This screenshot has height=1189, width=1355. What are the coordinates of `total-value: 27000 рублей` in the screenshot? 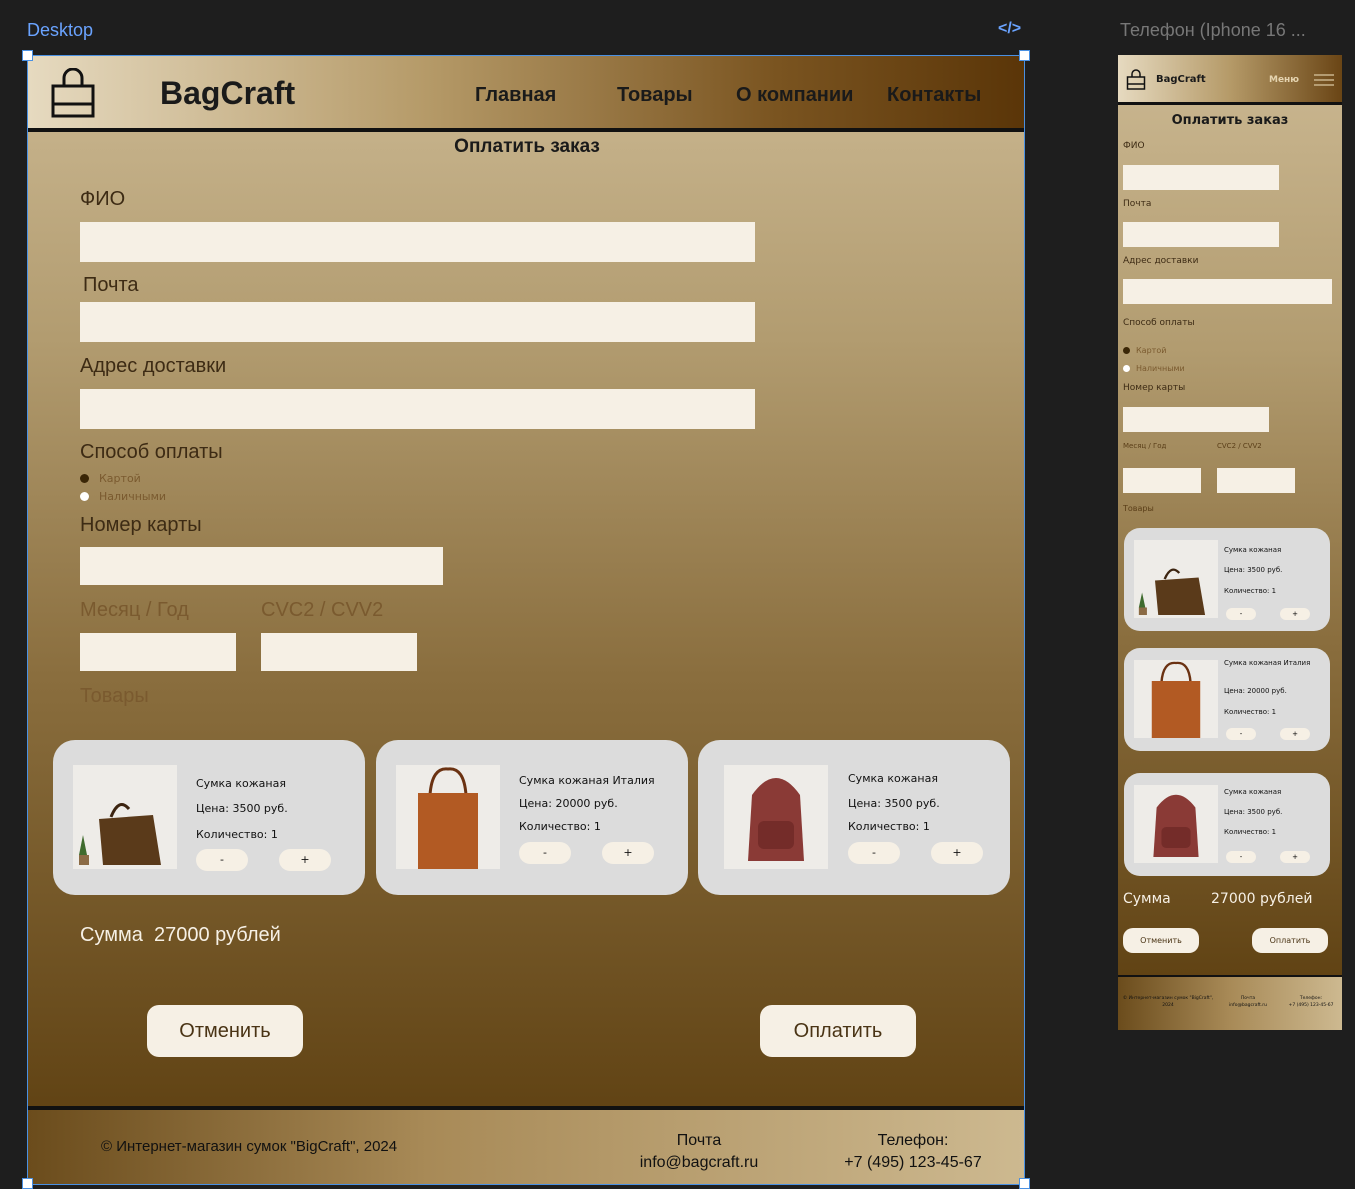 It's located at (217, 935).